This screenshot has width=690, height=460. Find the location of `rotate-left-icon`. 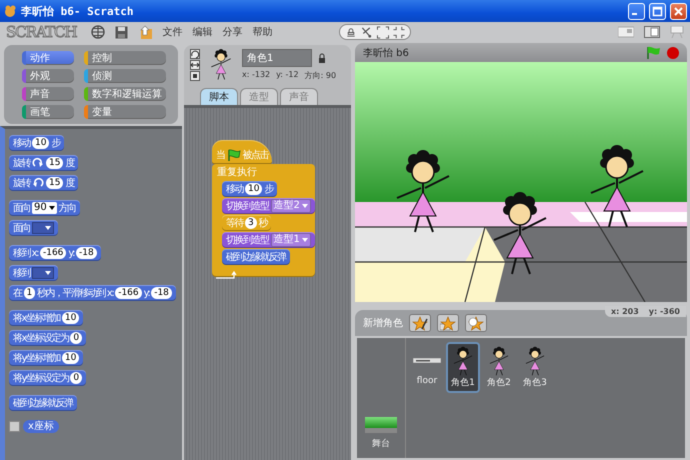

rotate-left-icon is located at coordinates (38, 183).